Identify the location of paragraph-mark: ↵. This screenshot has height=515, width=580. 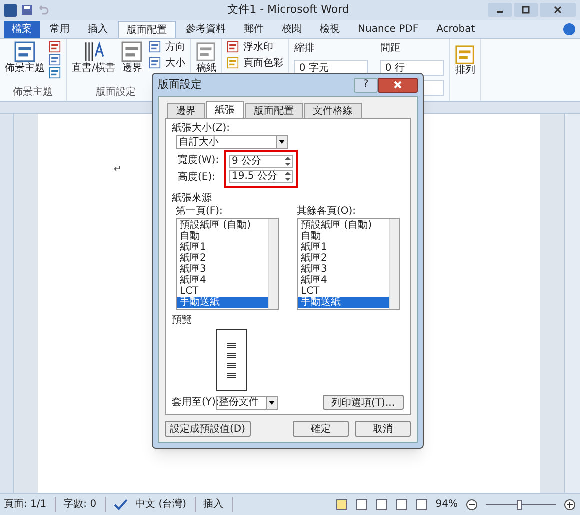
(118, 170).